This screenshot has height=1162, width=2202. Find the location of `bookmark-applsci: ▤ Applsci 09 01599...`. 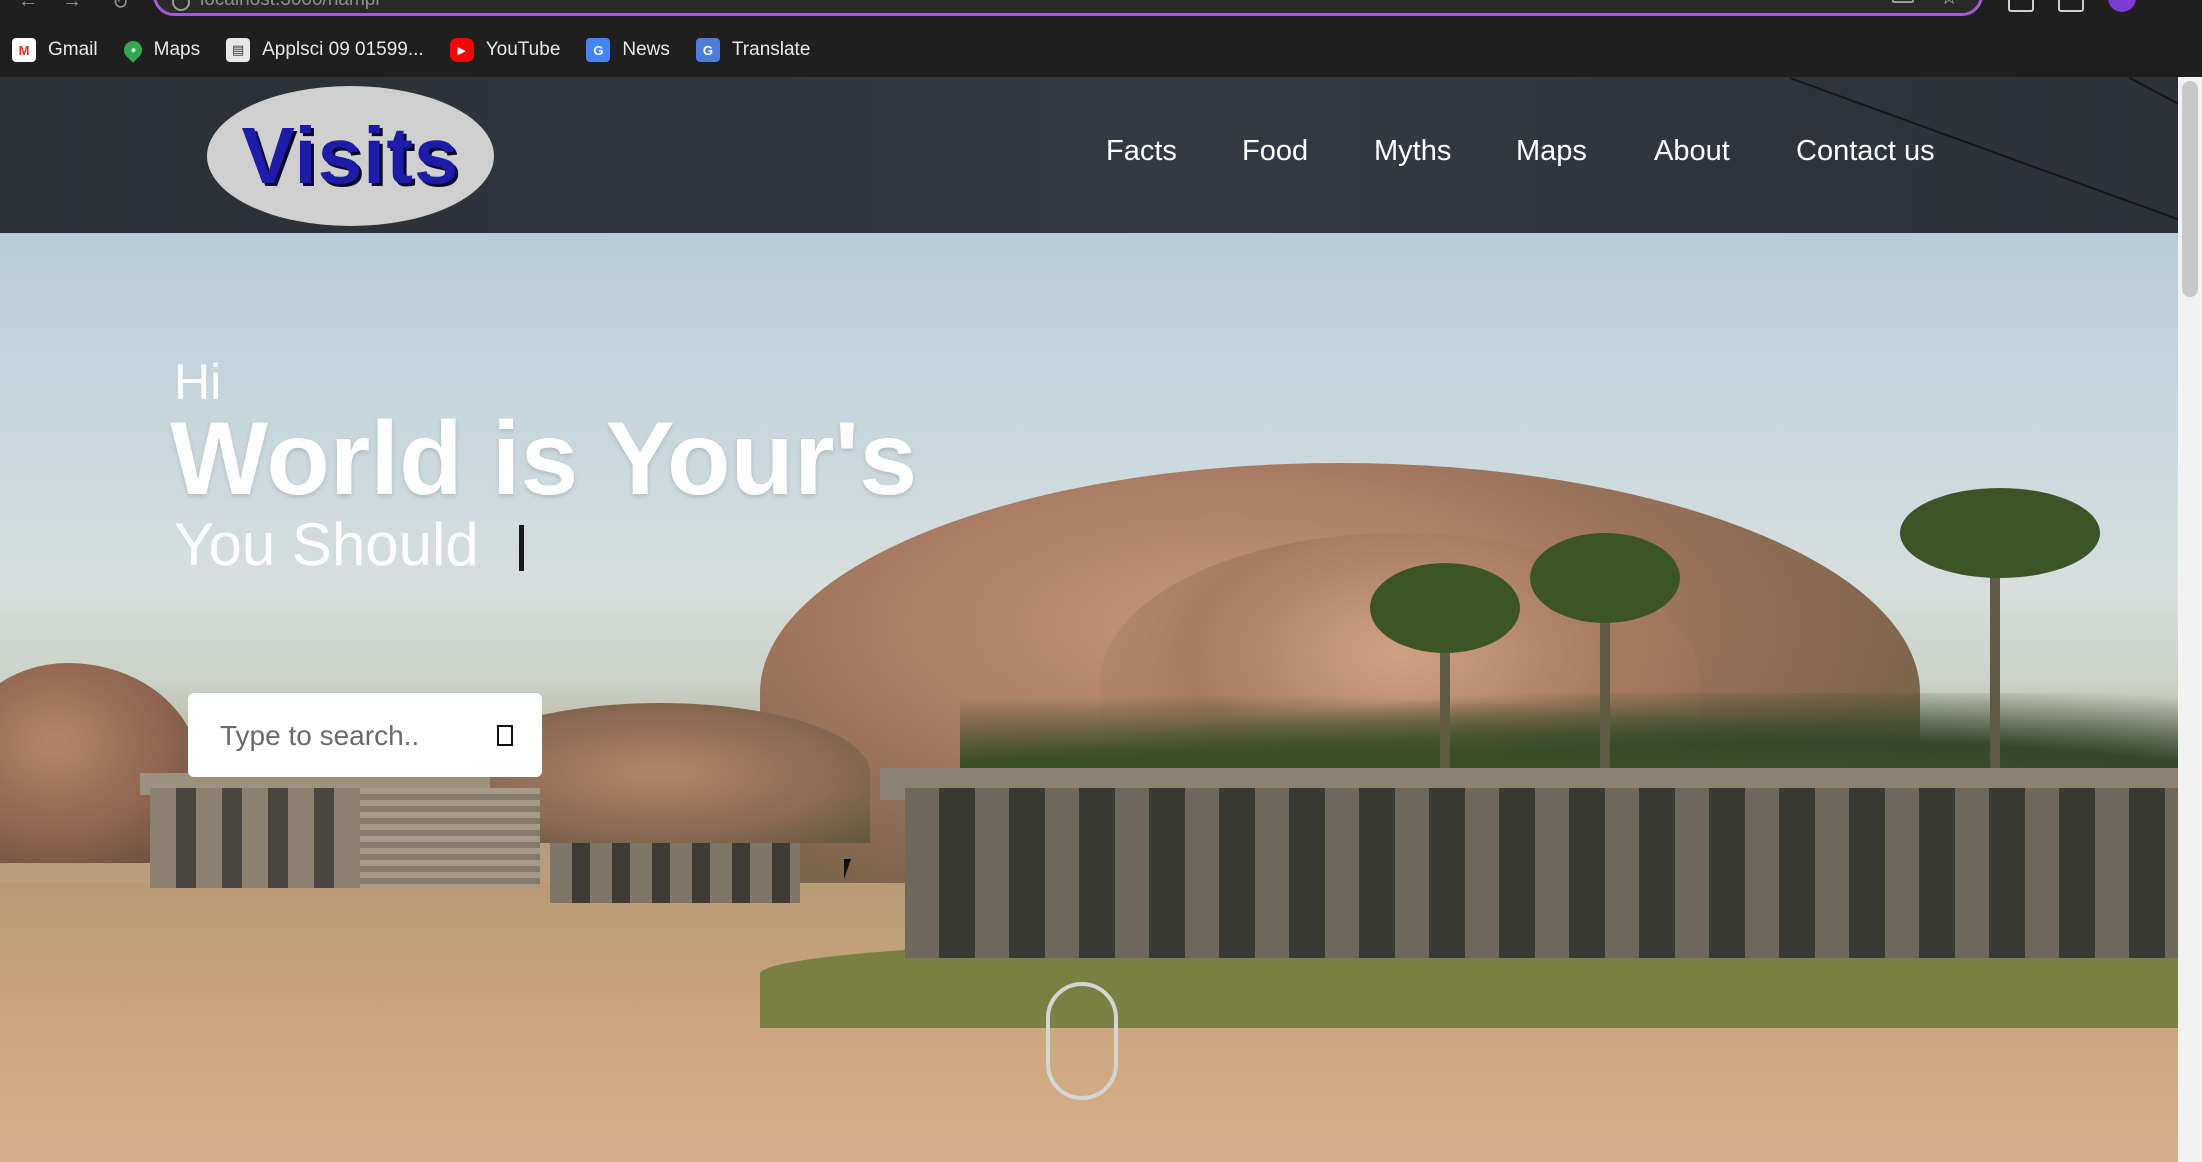

bookmark-applsci: ▤ Applsci 09 01599... is located at coordinates (325, 50).